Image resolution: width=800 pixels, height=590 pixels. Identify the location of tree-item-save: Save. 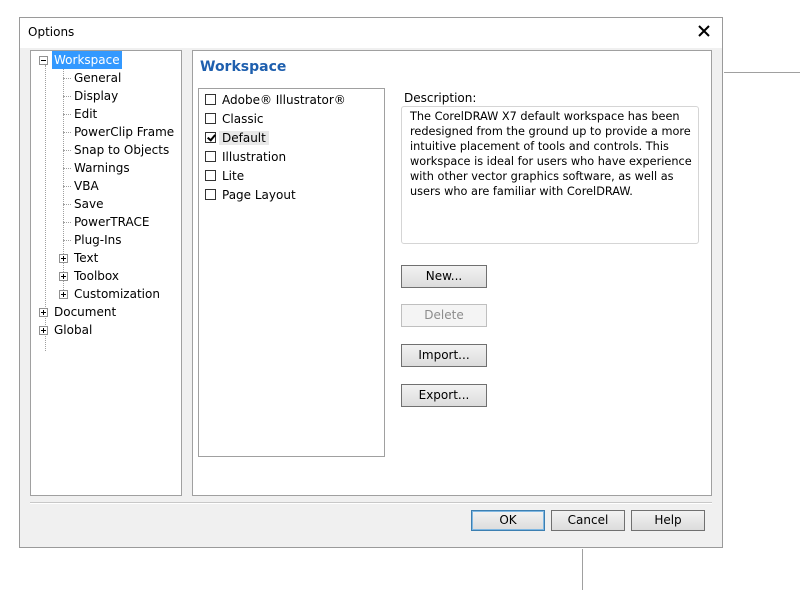
(82, 204).